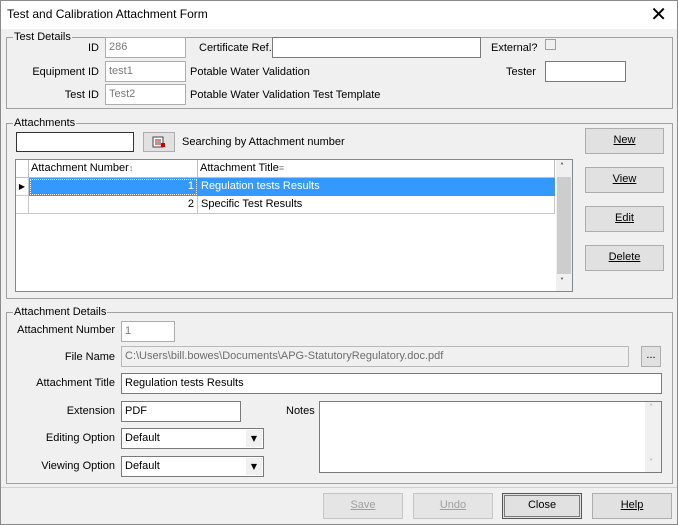 Image resolution: width=678 pixels, height=525 pixels. I want to click on column-header-attachment-number: Attachment Number↕, so click(113, 169).